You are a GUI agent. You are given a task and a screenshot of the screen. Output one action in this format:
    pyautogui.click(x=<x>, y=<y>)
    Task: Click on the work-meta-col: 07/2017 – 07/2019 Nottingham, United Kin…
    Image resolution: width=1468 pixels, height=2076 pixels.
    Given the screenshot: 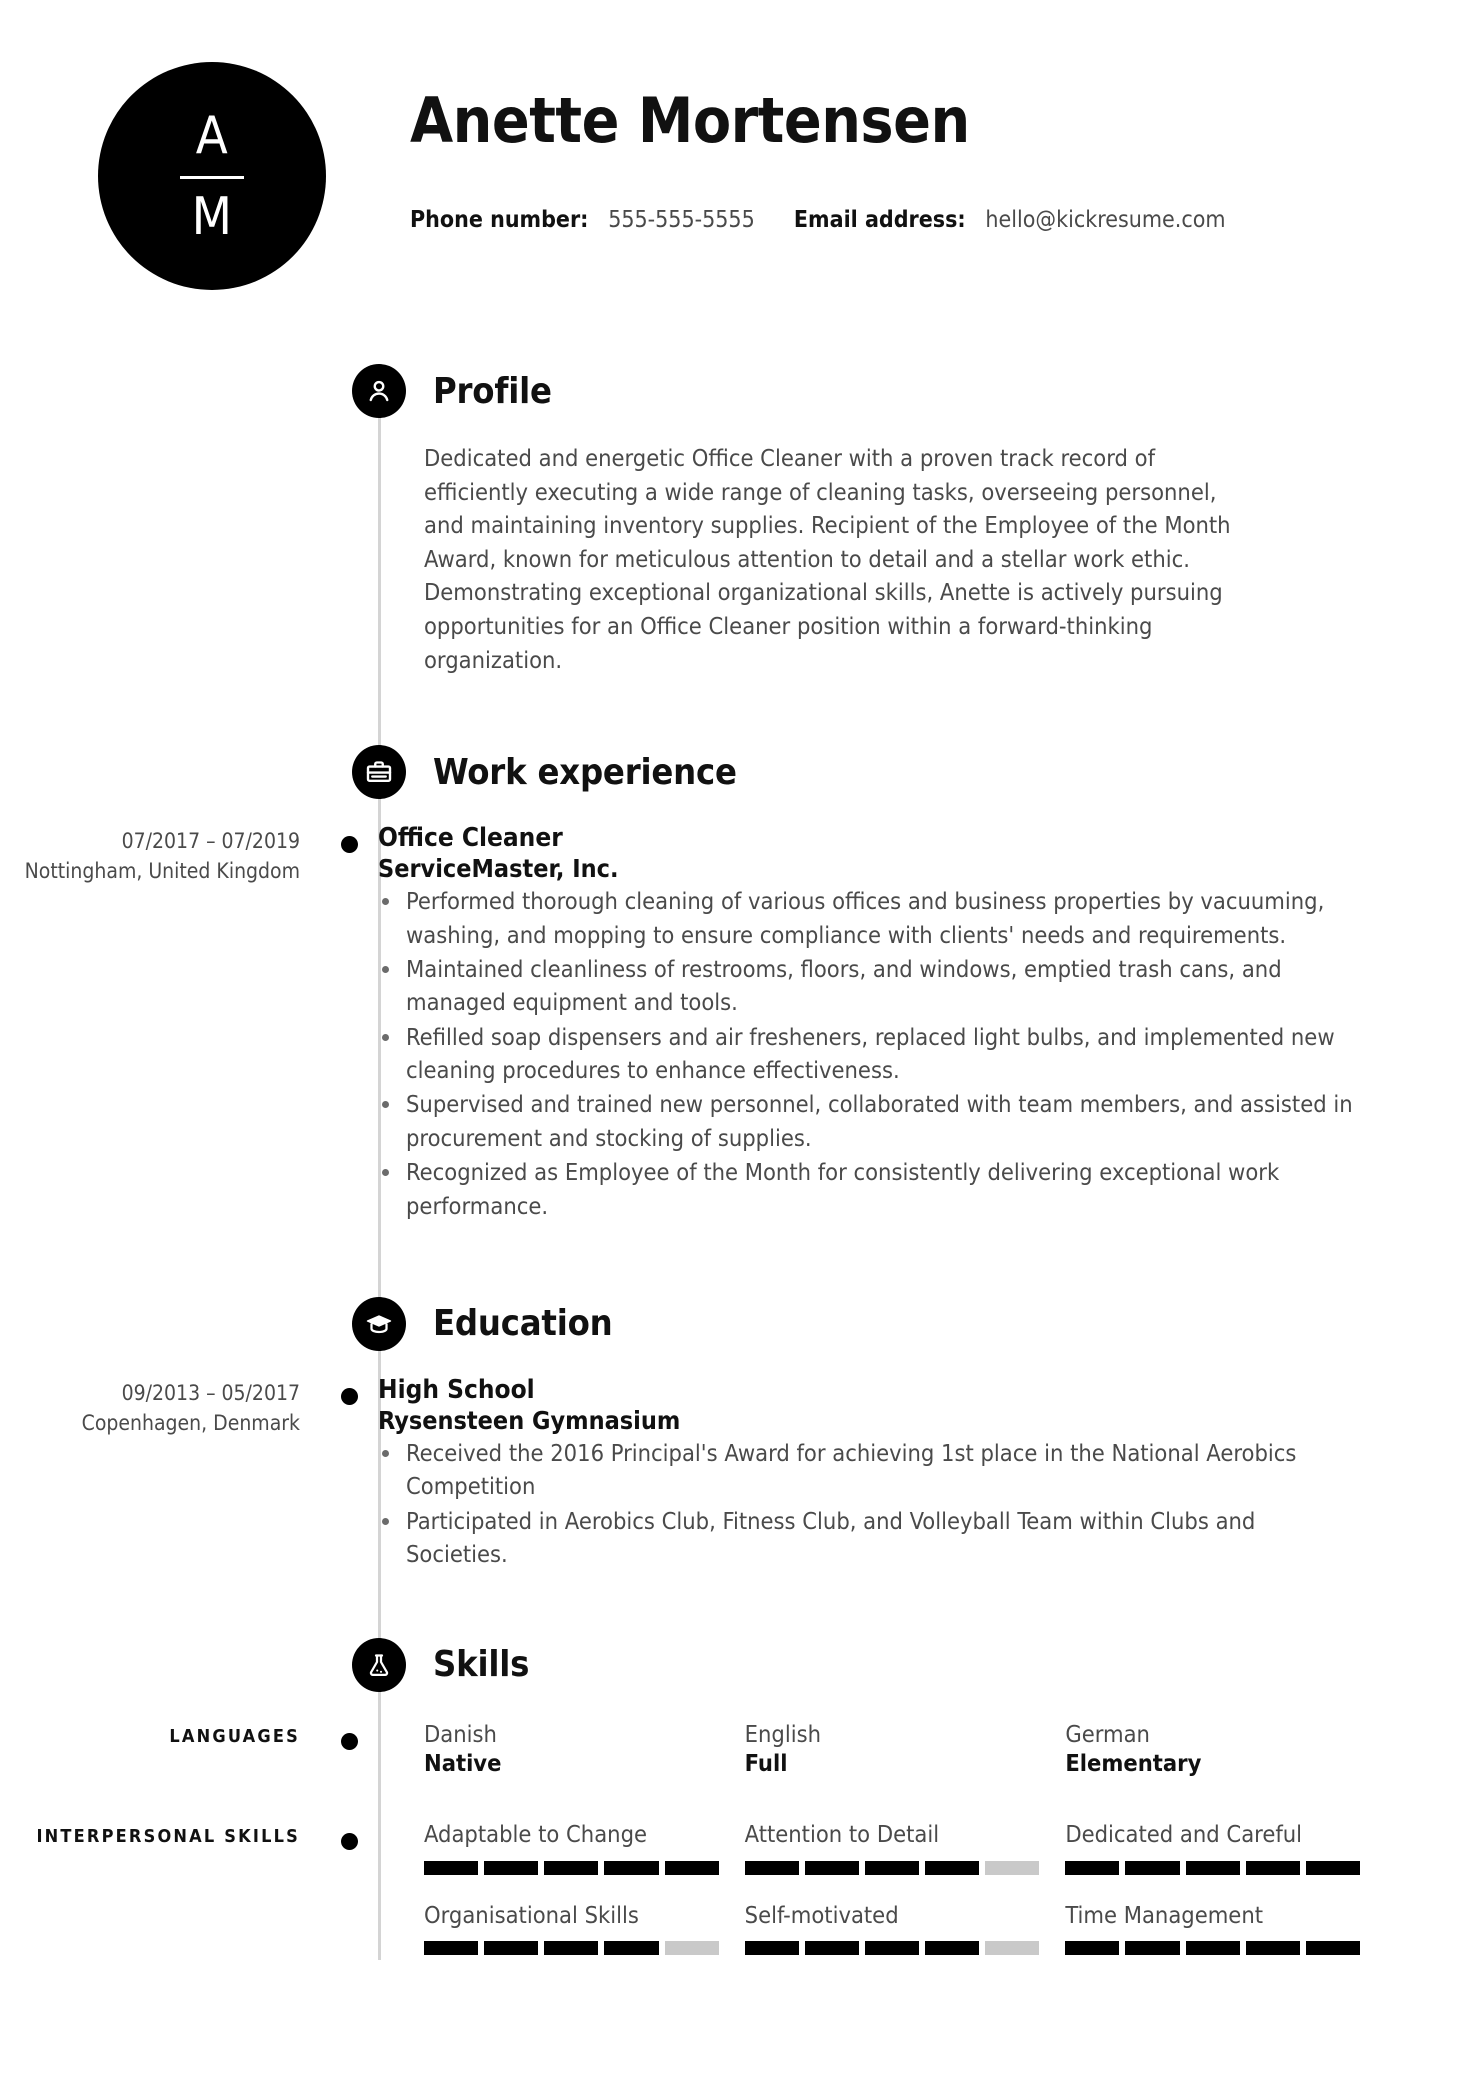 What is the action you would take?
    pyautogui.click(x=170, y=1023)
    